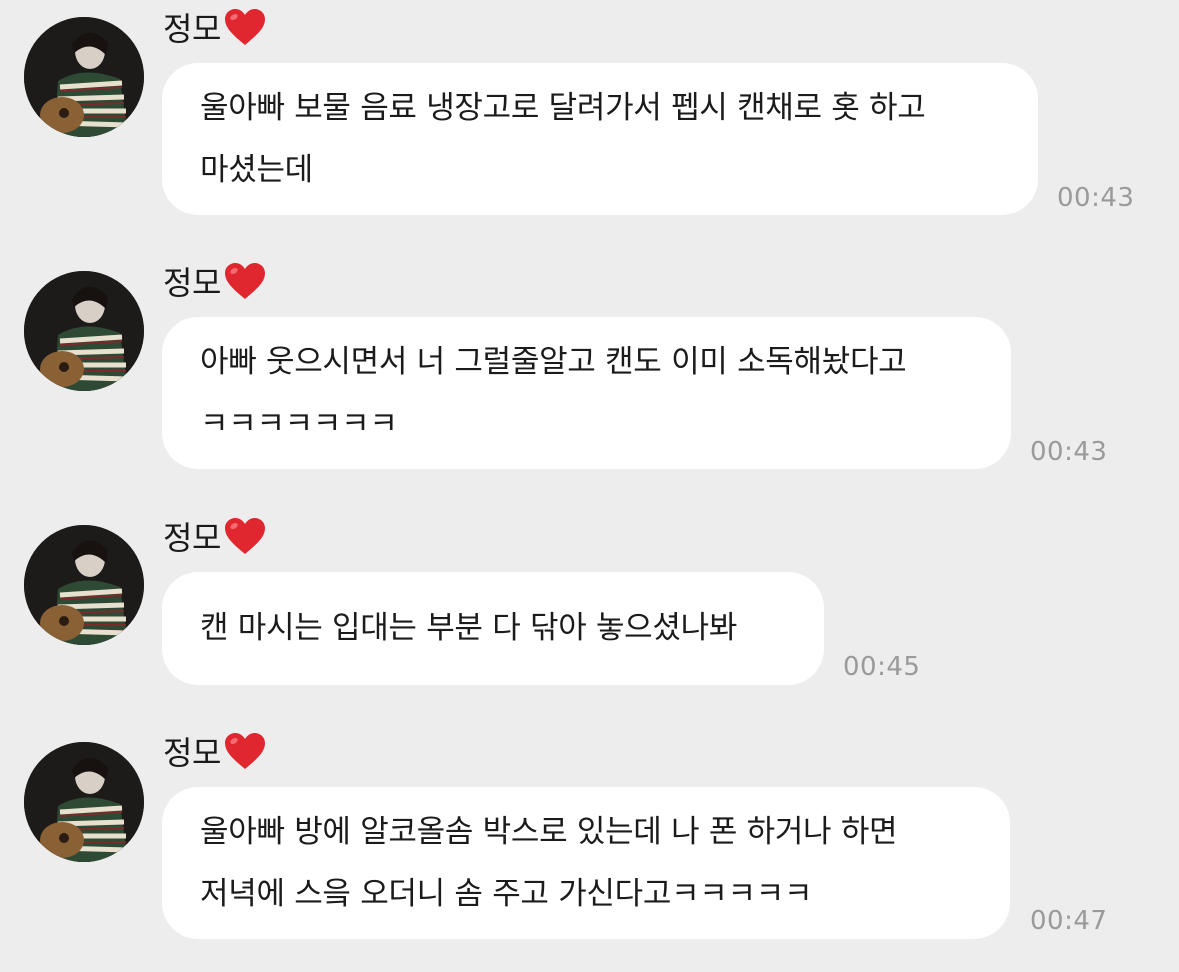 The image size is (1179, 972). Describe the element at coordinates (469, 628) in the screenshot. I see `message-text: 캔 마시는 입대는 부분 다 닦아 놓으셨나봐` at that location.